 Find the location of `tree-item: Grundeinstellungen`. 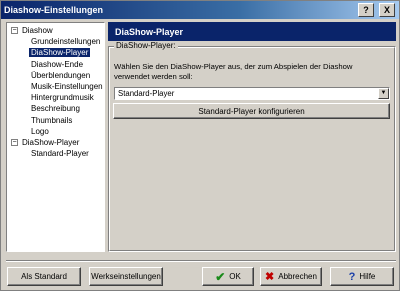

tree-item: Grundeinstellungen is located at coordinates (56, 41).